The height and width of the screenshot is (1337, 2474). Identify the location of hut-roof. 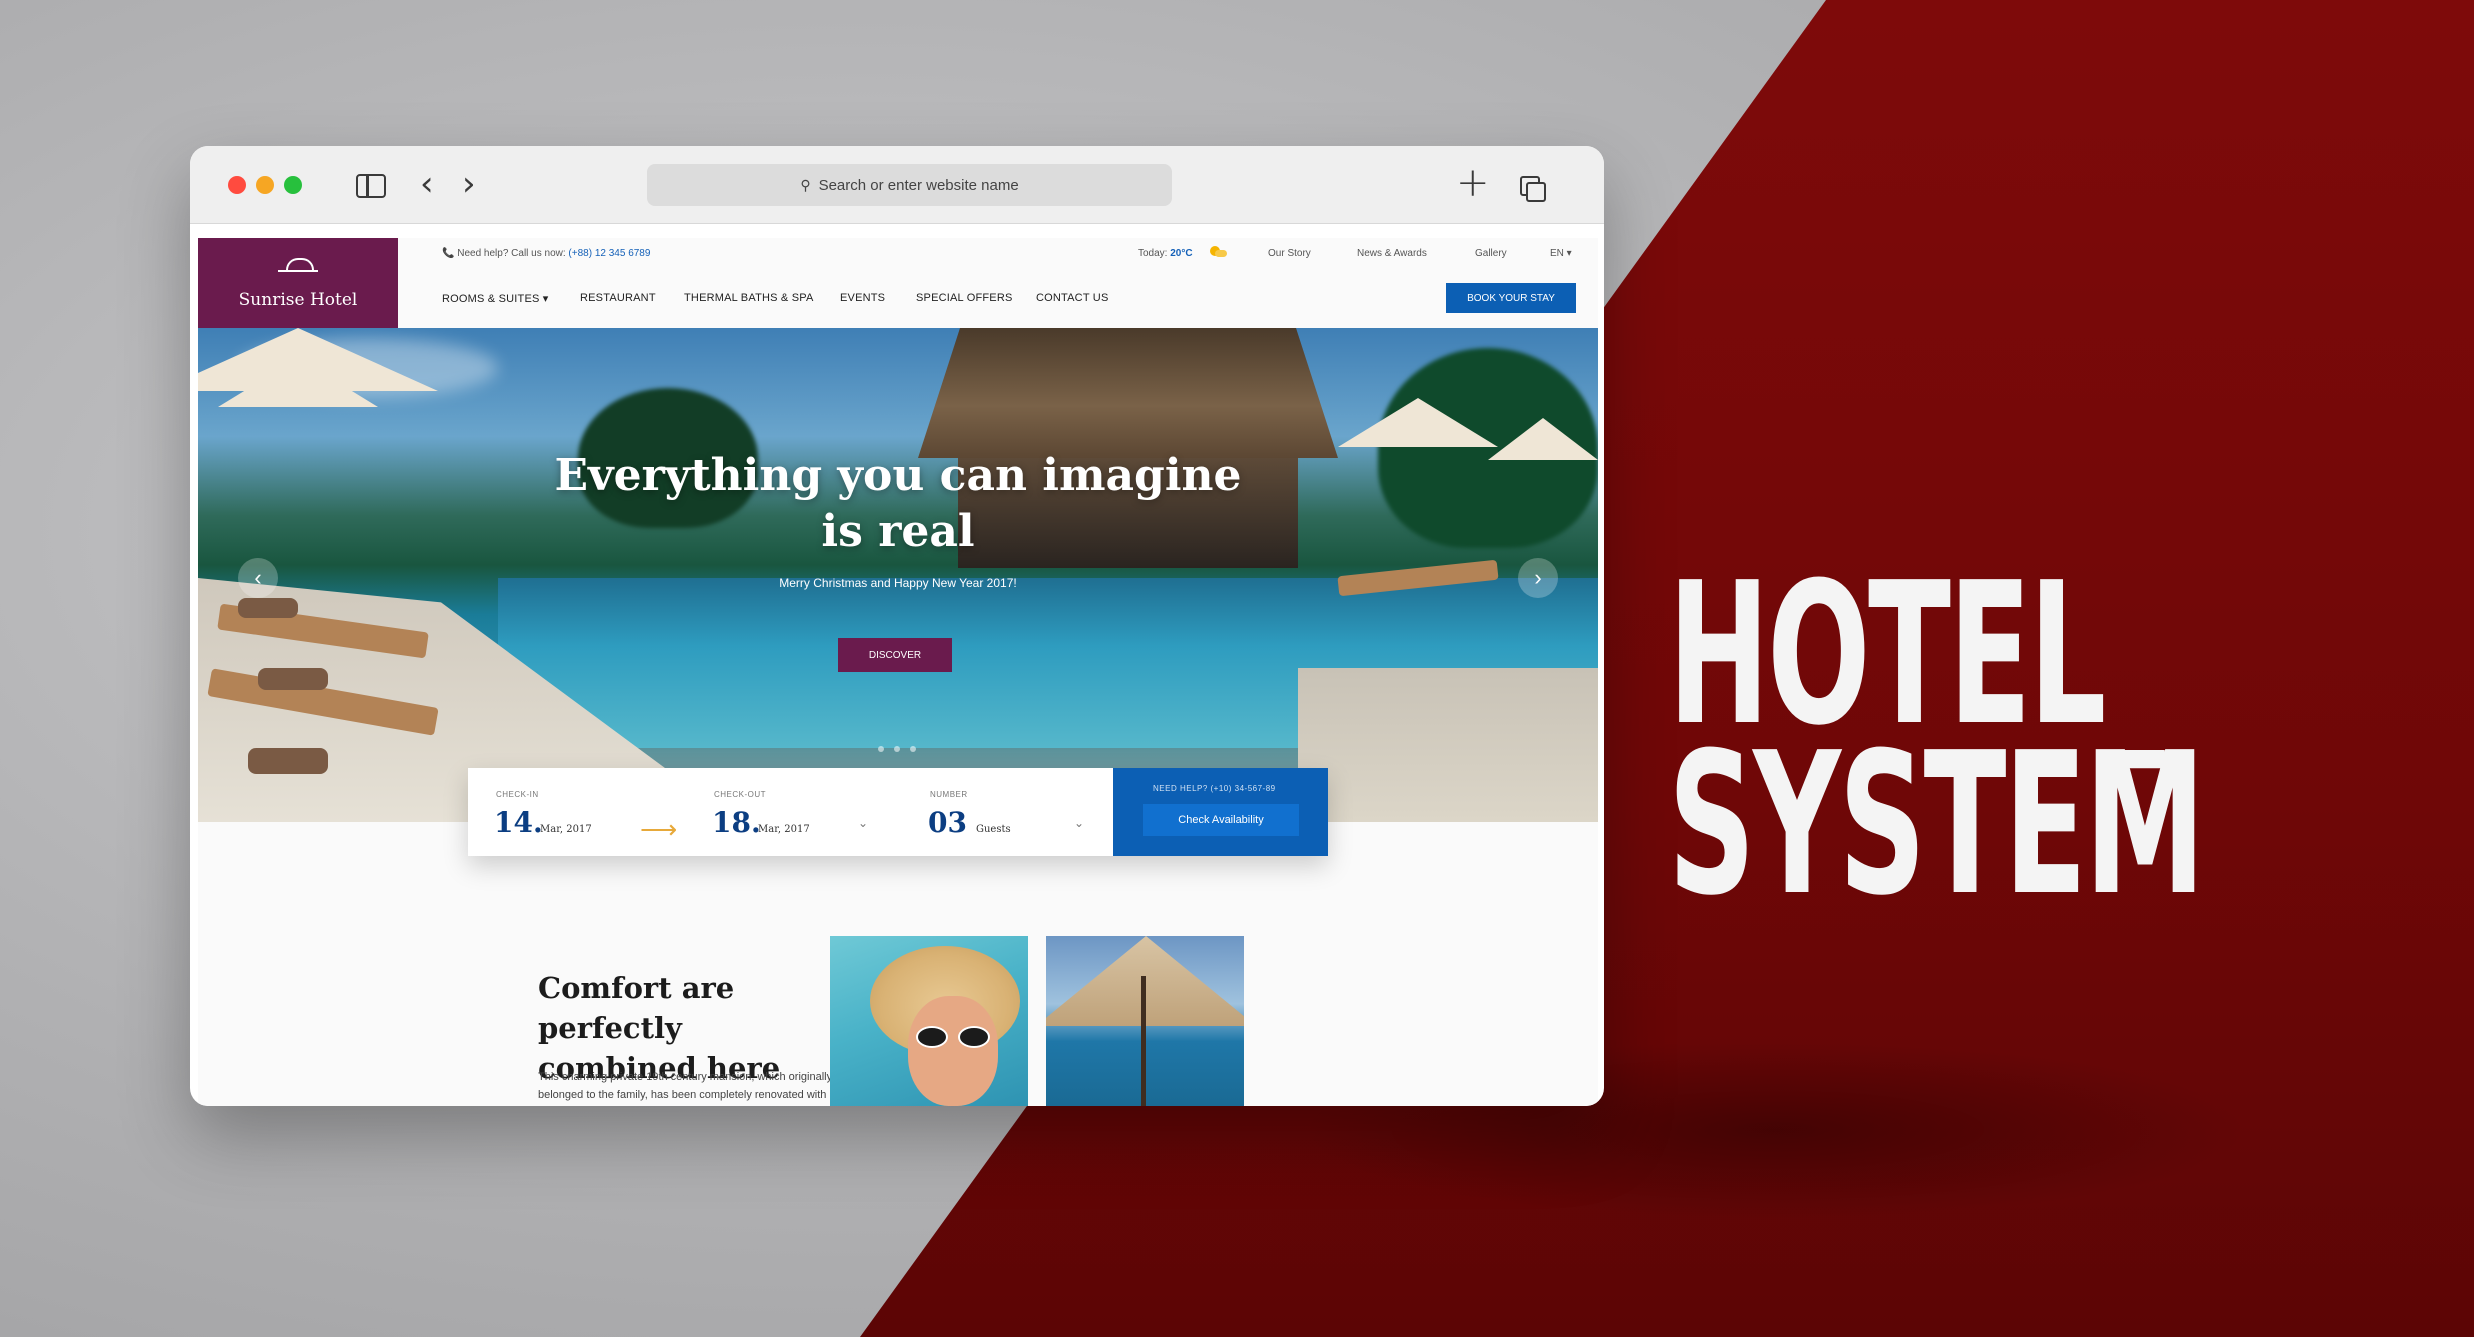
(1128, 393).